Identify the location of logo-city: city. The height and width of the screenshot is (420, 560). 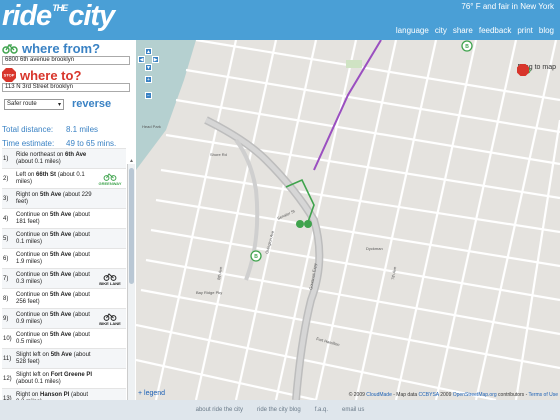
(91, 16).